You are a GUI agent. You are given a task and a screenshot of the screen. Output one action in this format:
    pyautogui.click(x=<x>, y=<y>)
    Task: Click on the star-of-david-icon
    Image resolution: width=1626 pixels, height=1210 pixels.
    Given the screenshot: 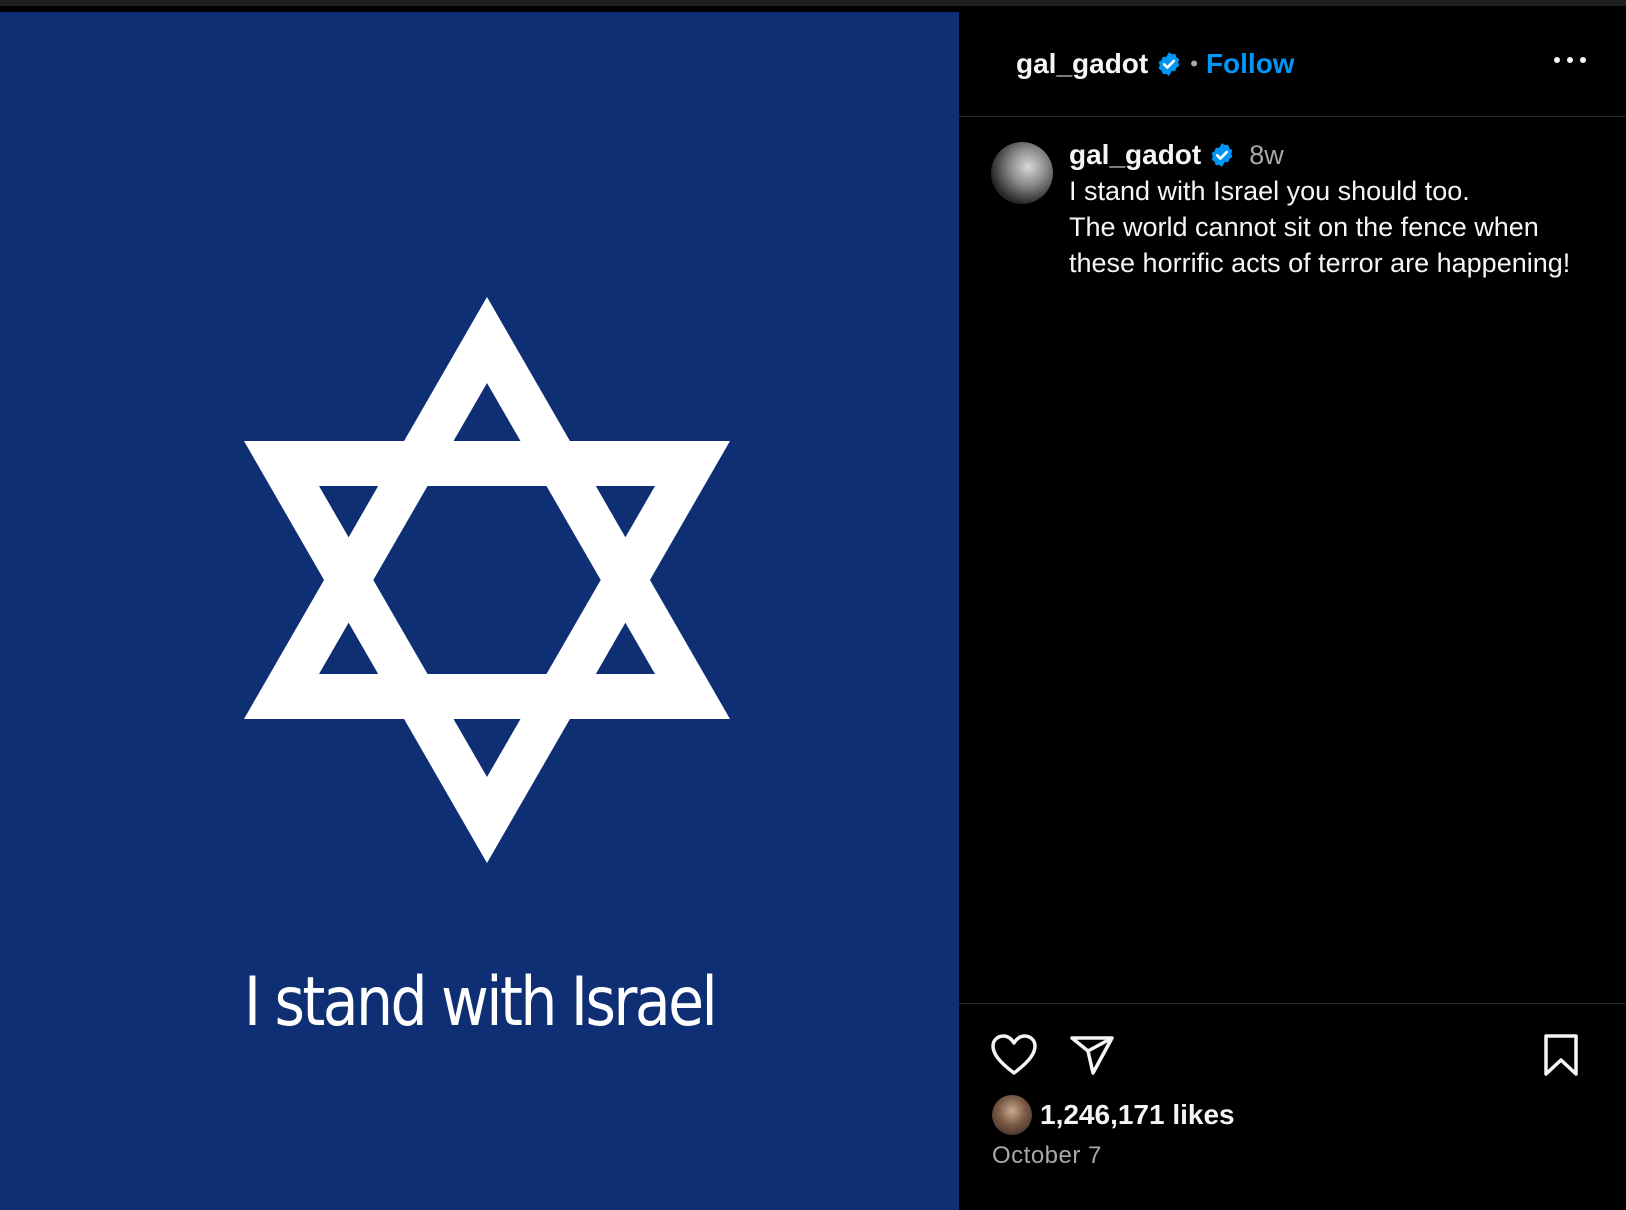 What is the action you would take?
    pyautogui.click(x=487, y=580)
    